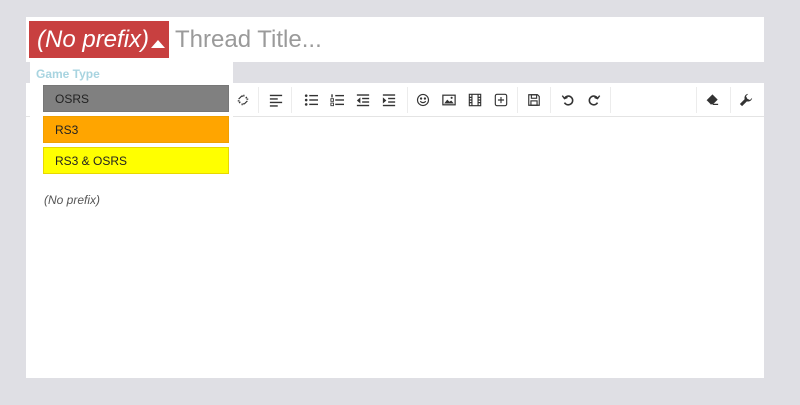 This screenshot has height=405, width=800. Describe the element at coordinates (311, 100) in the screenshot. I see `bullet-list-icon` at that location.